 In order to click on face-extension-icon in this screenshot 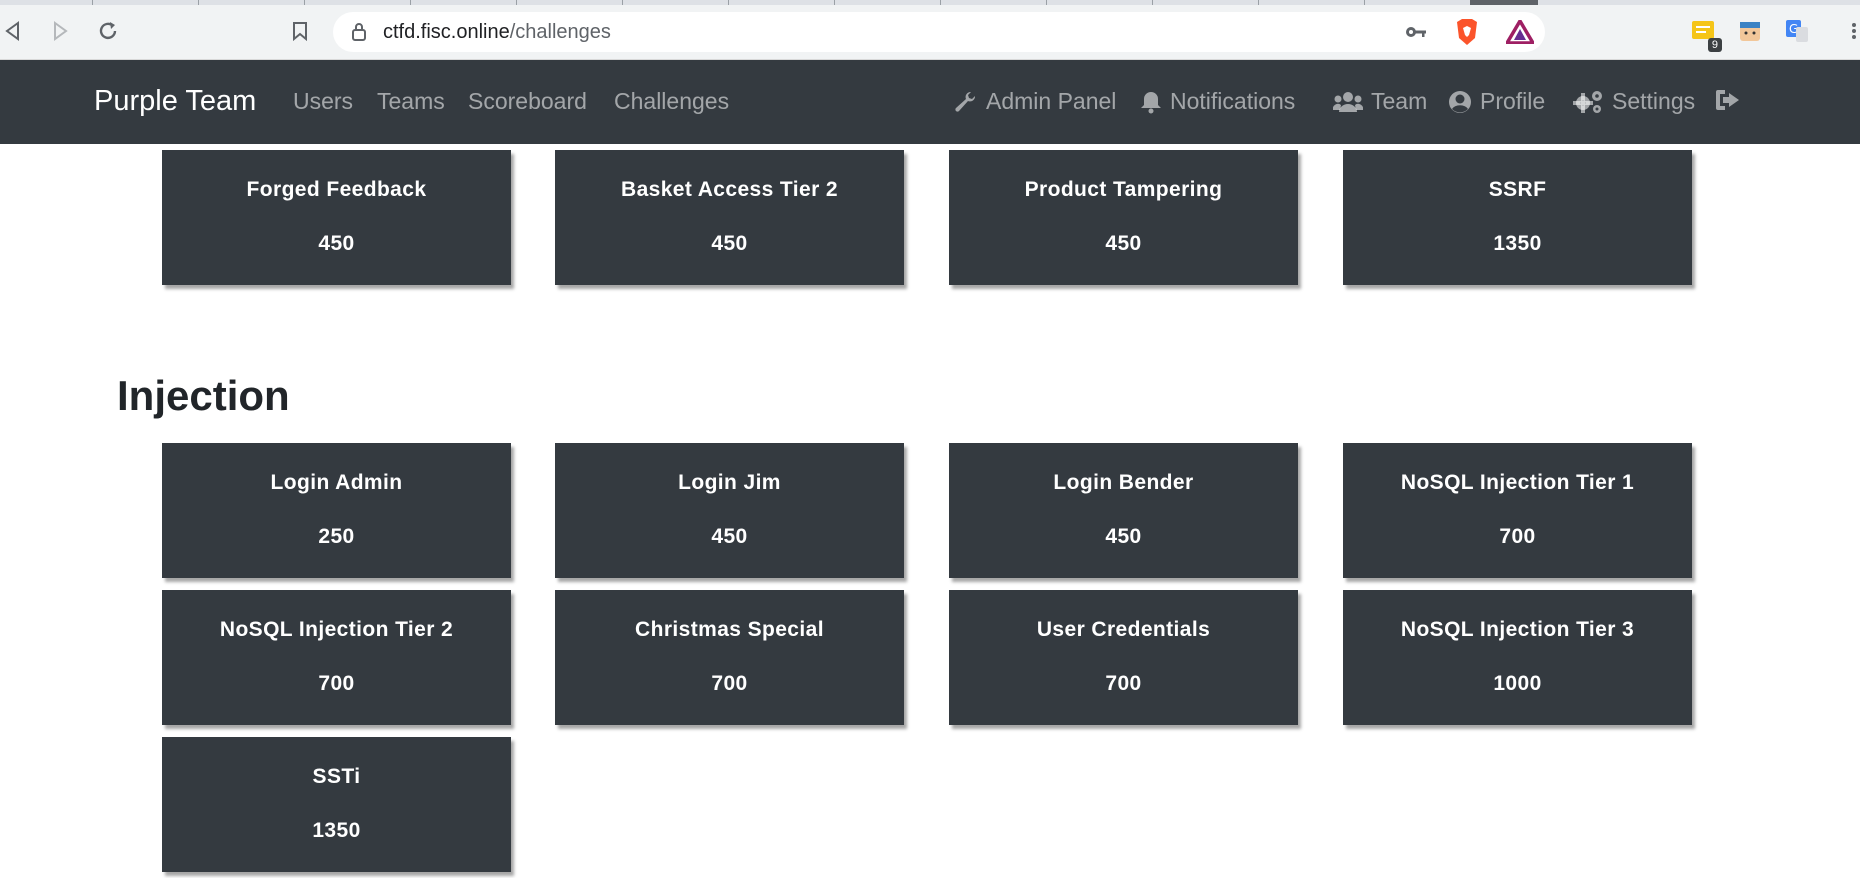, I will do `click(1750, 31)`.